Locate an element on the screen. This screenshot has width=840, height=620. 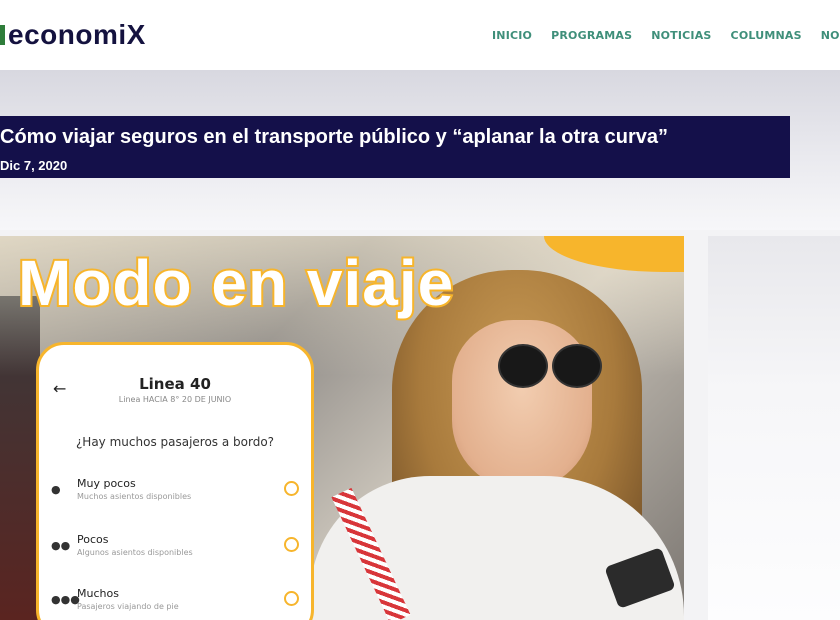
option-label: Pocos is located at coordinates (93, 539).